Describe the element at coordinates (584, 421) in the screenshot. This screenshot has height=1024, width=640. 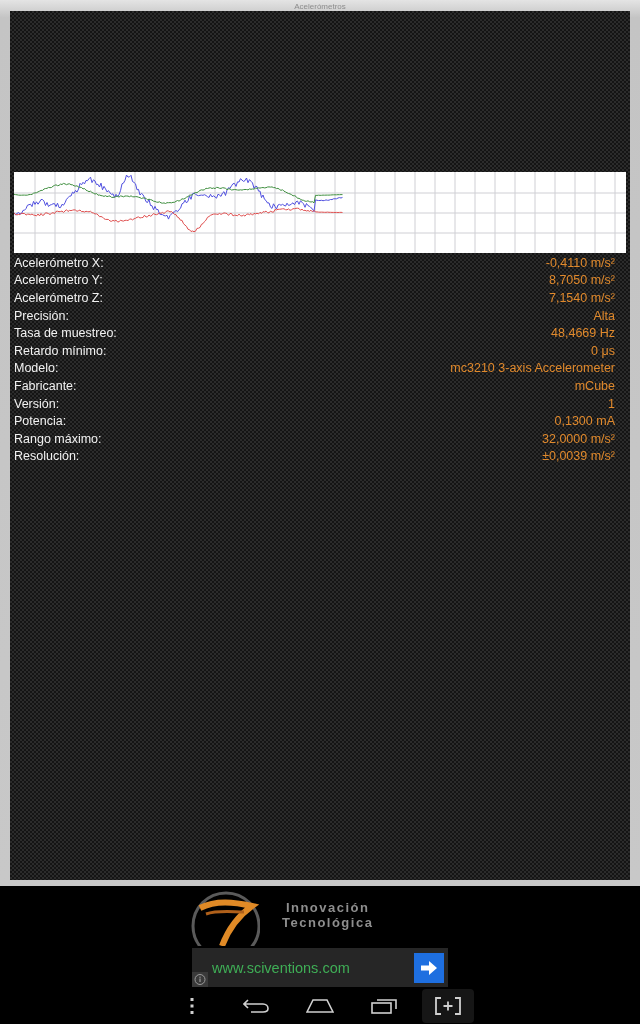
I see `reading-value: 0,1300 mA` at that location.